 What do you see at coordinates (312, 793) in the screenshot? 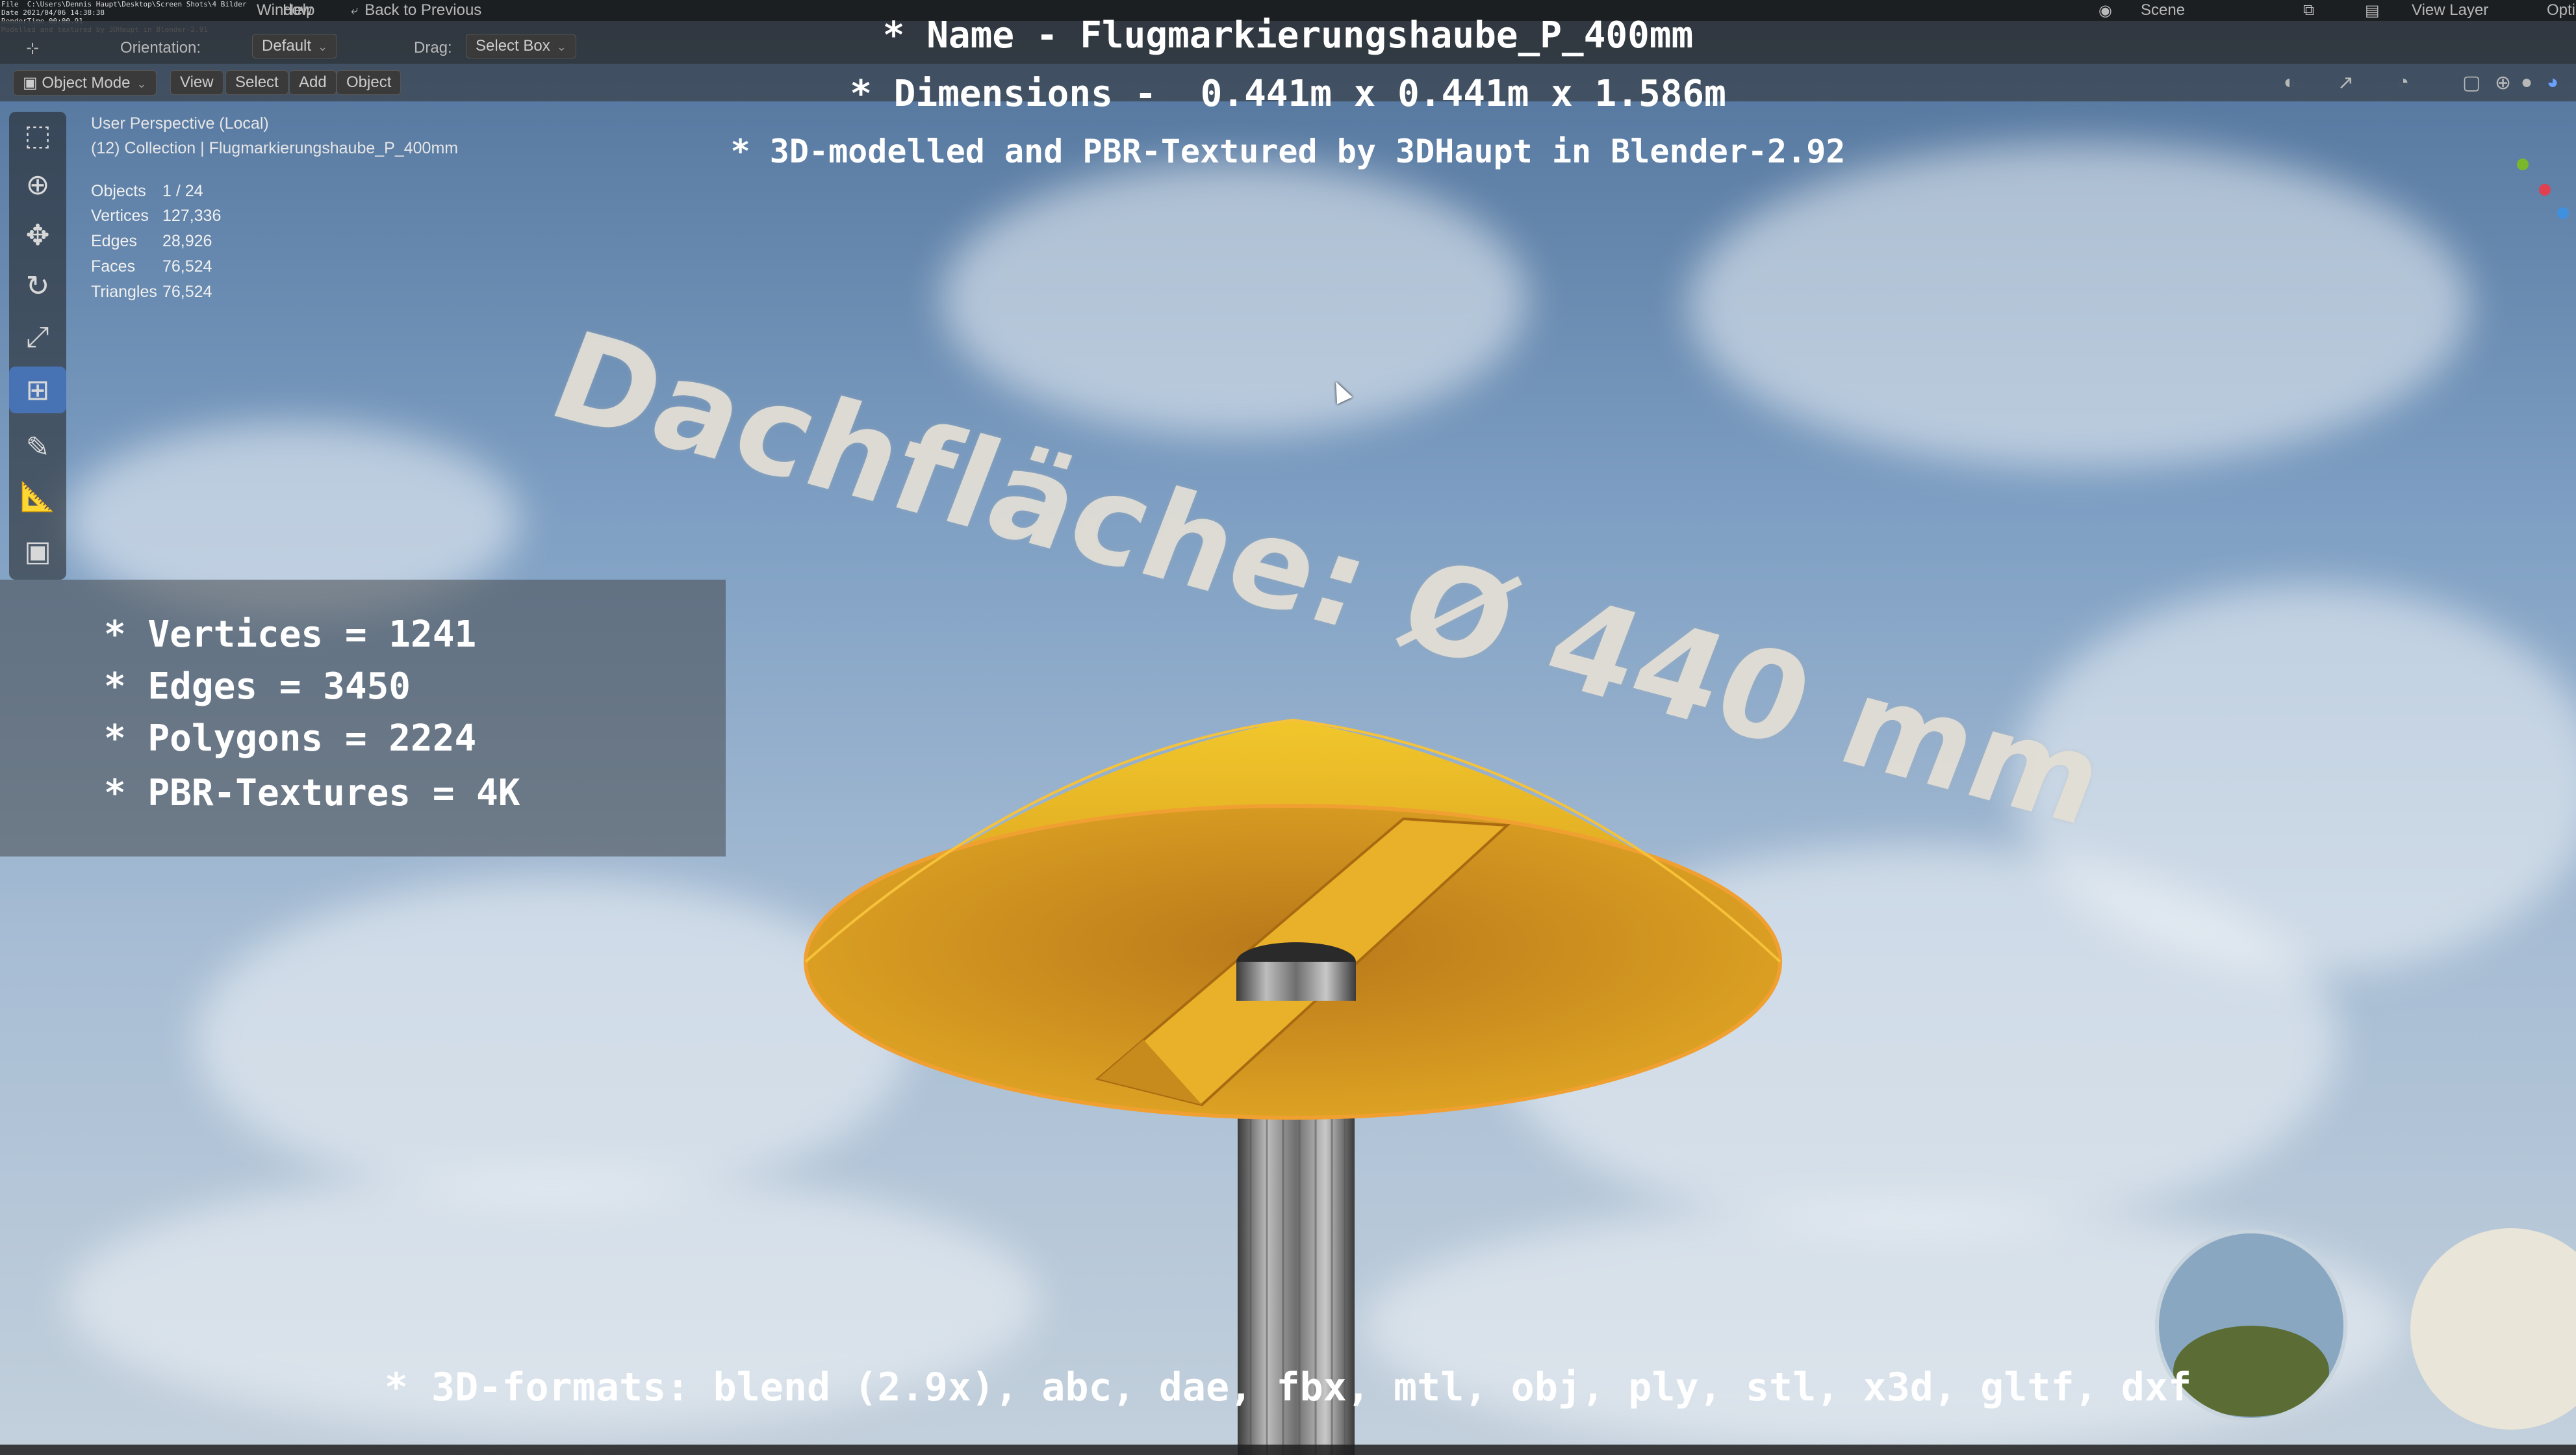
I see `spec-textures: * PBR-Textures = 4K` at bounding box center [312, 793].